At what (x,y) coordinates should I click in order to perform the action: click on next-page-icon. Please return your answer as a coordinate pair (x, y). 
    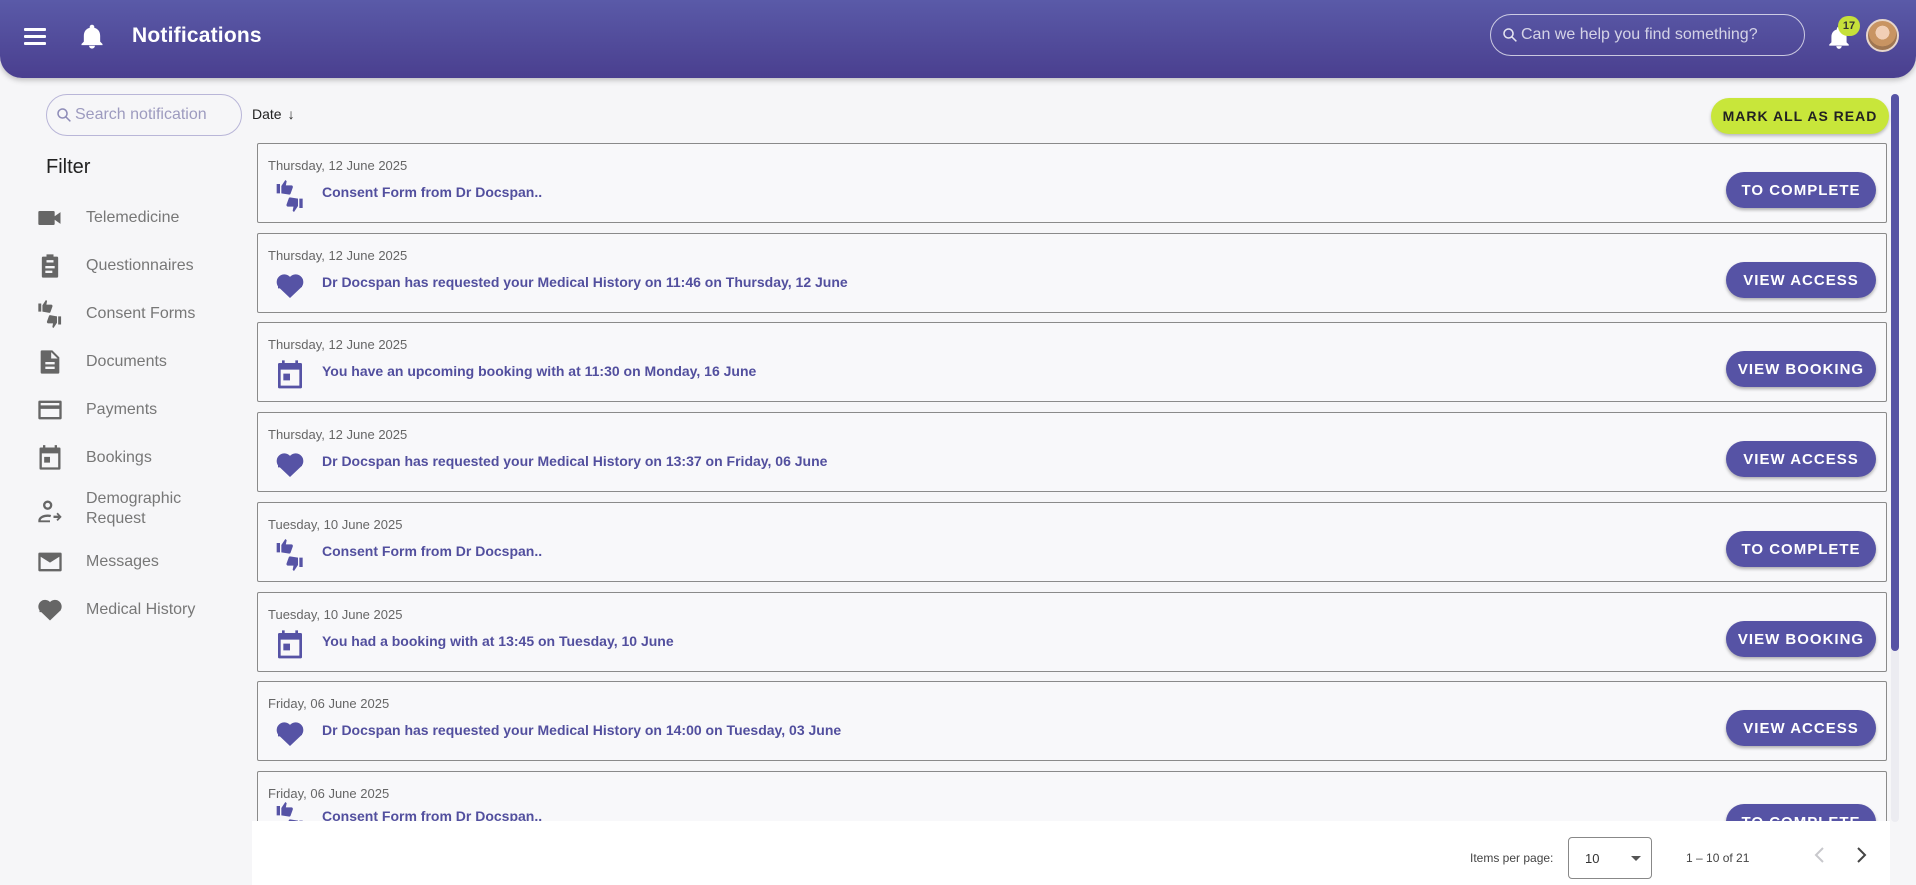
    Looking at the image, I should click on (1861, 855).